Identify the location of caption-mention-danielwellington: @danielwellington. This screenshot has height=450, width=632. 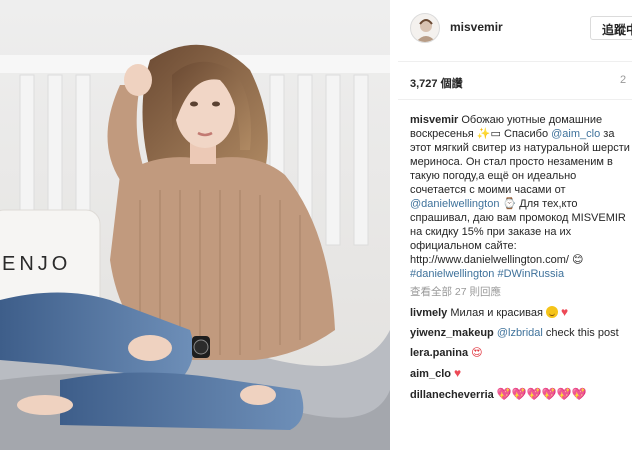
(454, 204).